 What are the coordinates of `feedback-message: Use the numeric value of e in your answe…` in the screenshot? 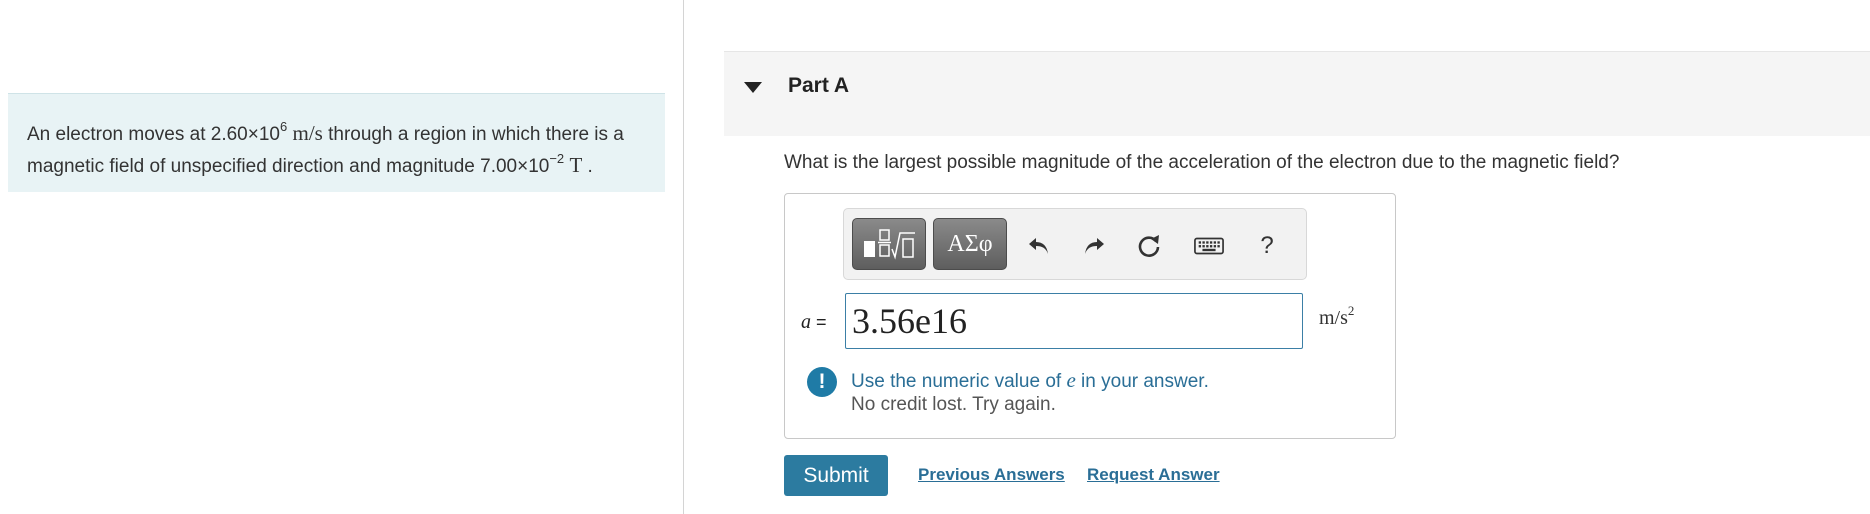 It's located at (1030, 380).